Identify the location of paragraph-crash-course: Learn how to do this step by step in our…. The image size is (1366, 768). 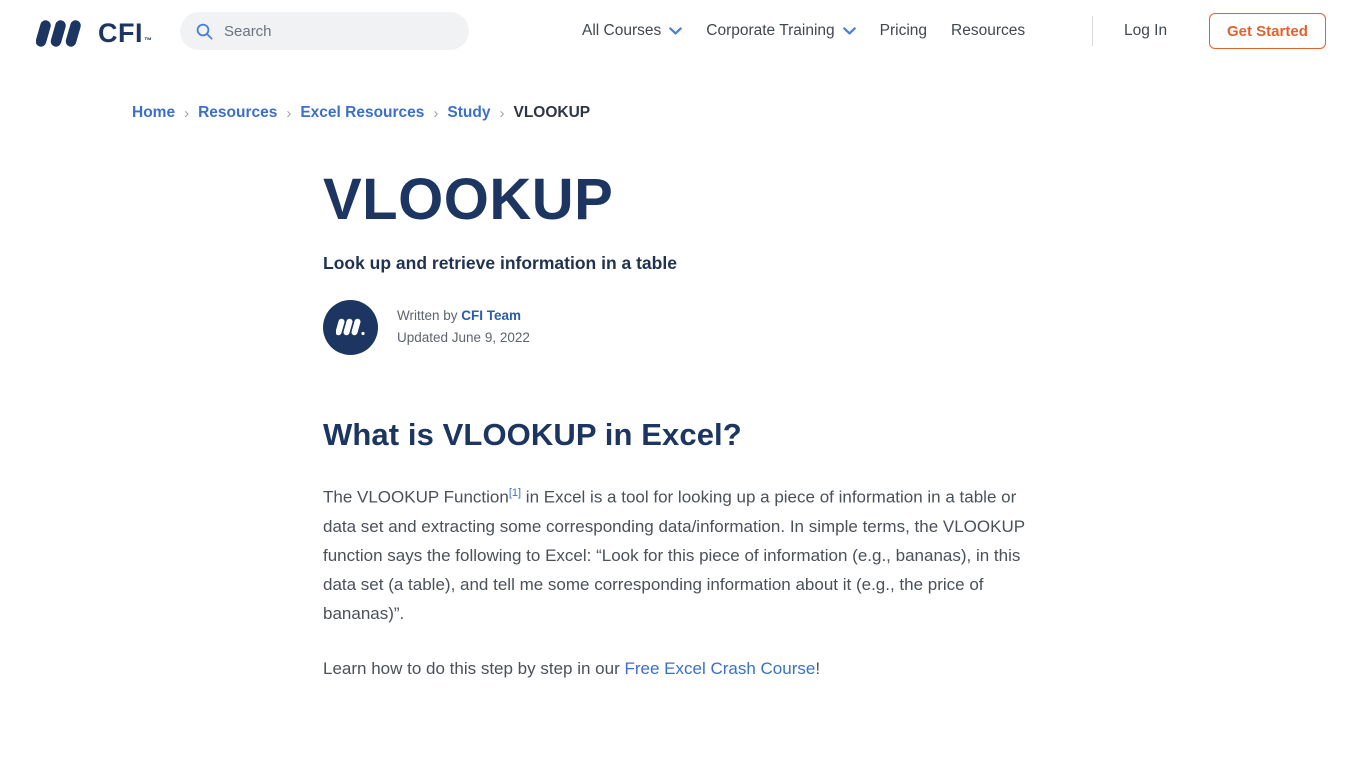
(681, 668).